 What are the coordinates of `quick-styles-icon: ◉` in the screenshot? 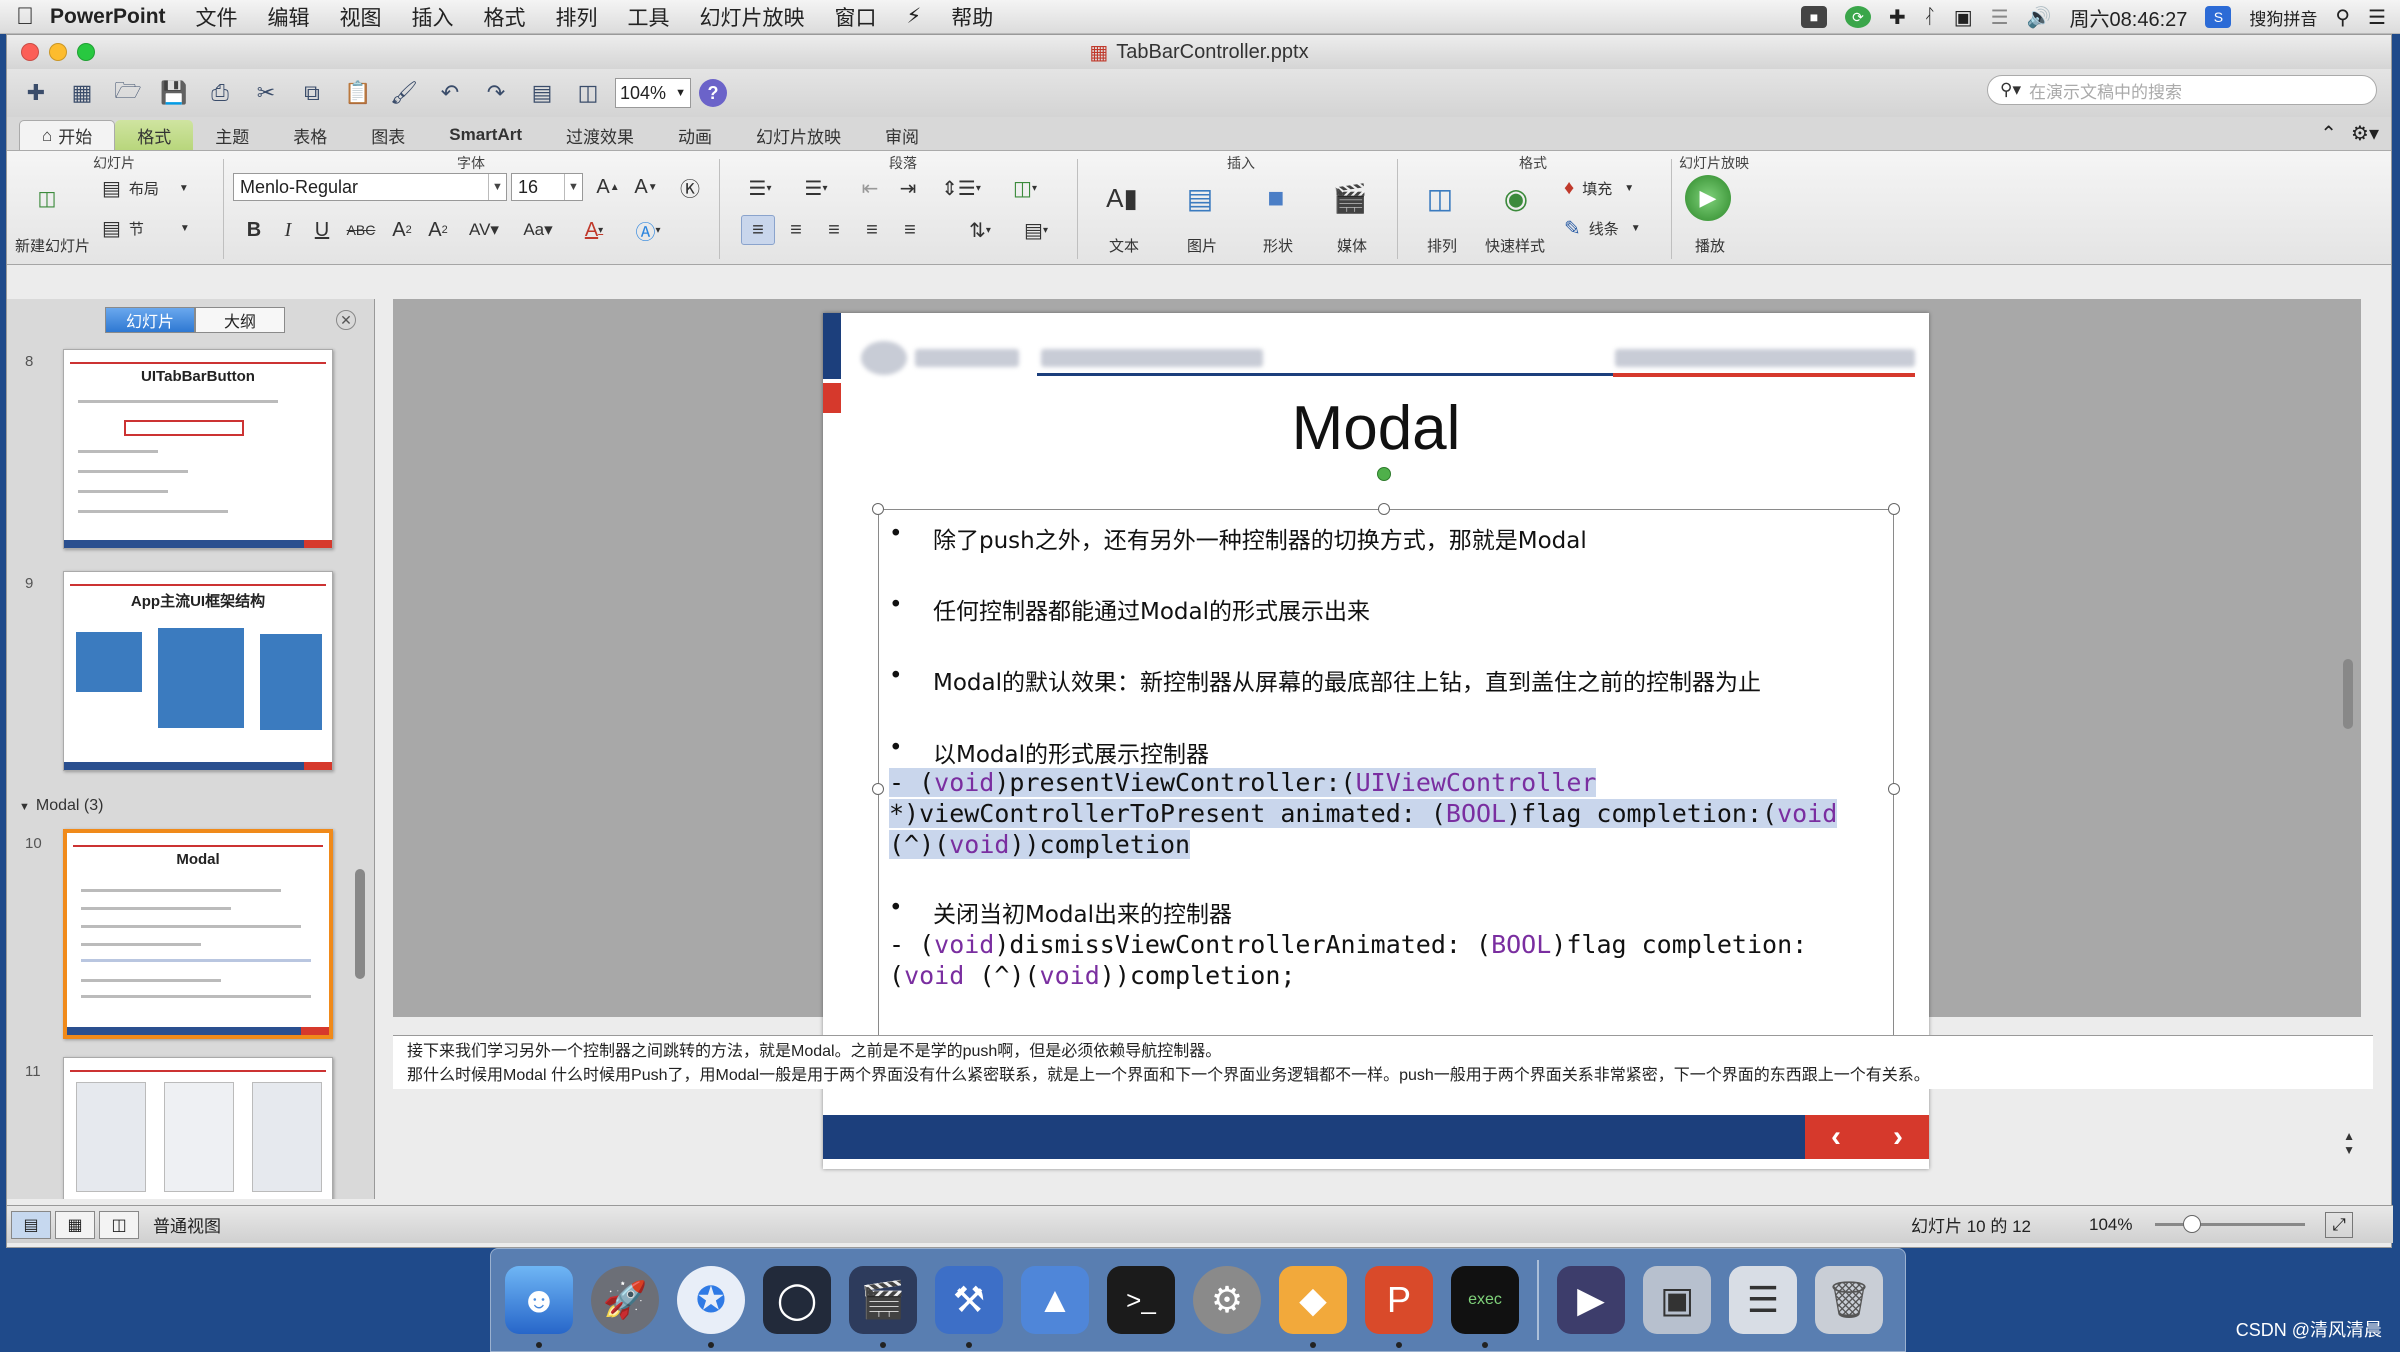 It's located at (1516, 198).